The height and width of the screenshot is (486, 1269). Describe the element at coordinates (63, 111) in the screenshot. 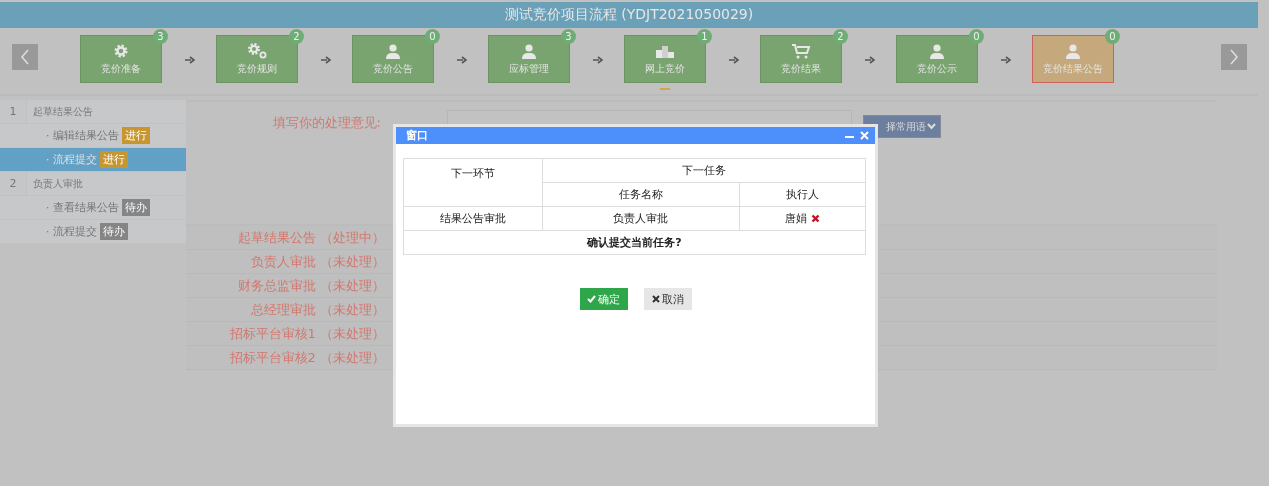

I see `sidebar-group: 起草结果公告` at that location.